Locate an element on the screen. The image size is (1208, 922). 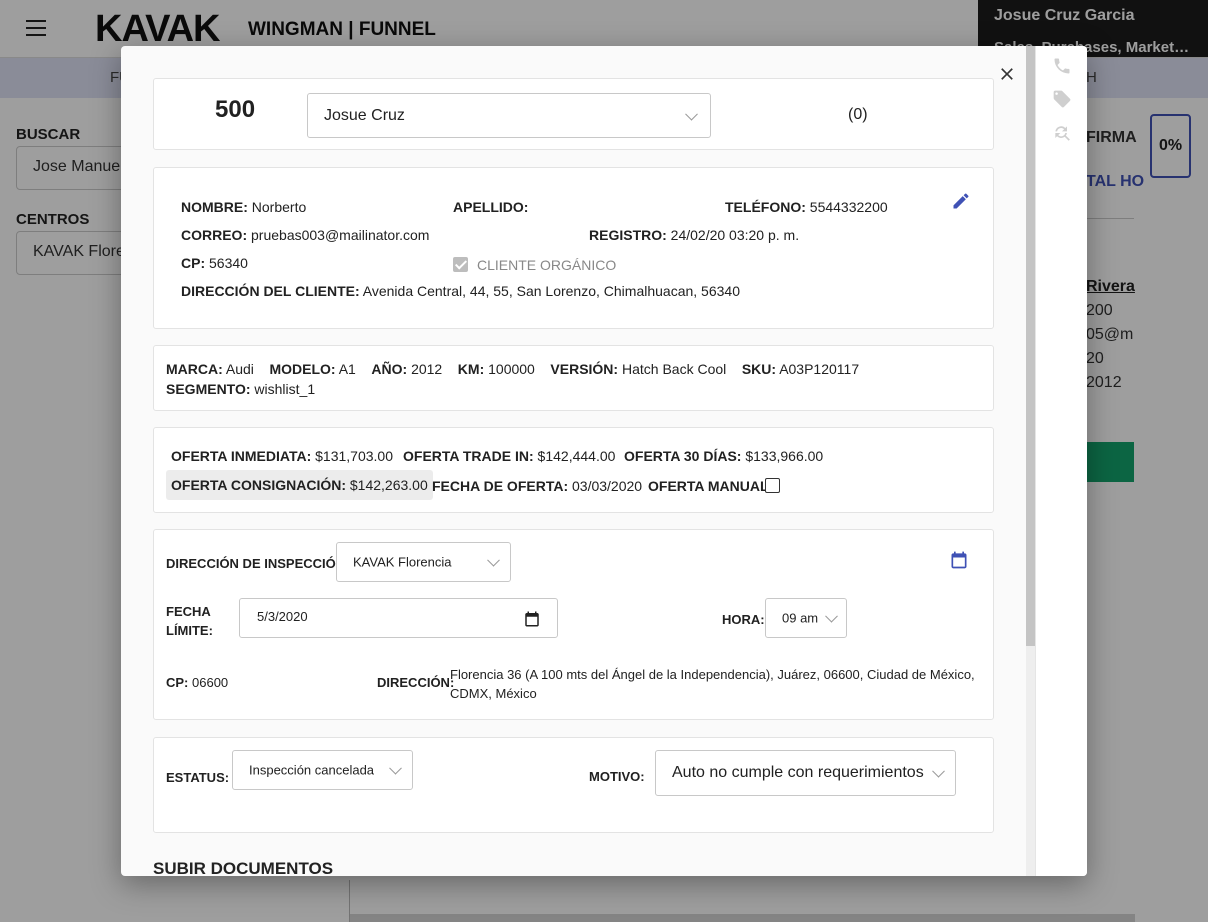
inspeccion-cp-value: 06600 is located at coordinates (210, 682).